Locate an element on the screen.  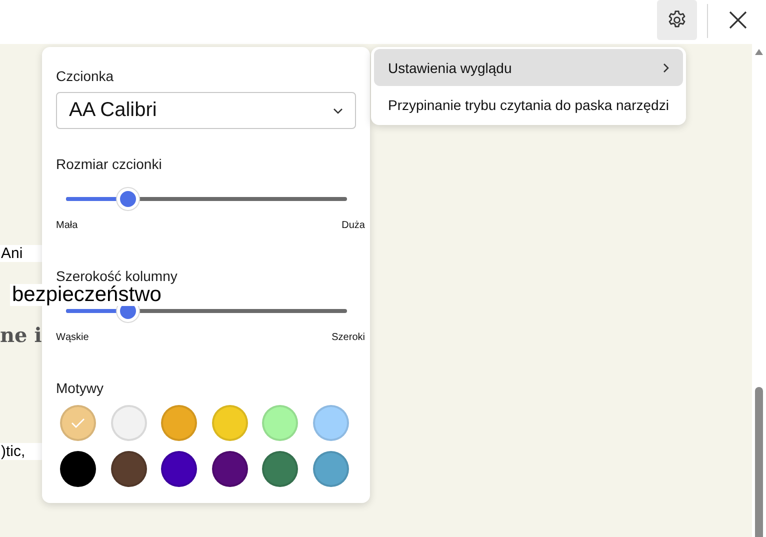
font-dropdown: AA Calibri is located at coordinates (206, 110).